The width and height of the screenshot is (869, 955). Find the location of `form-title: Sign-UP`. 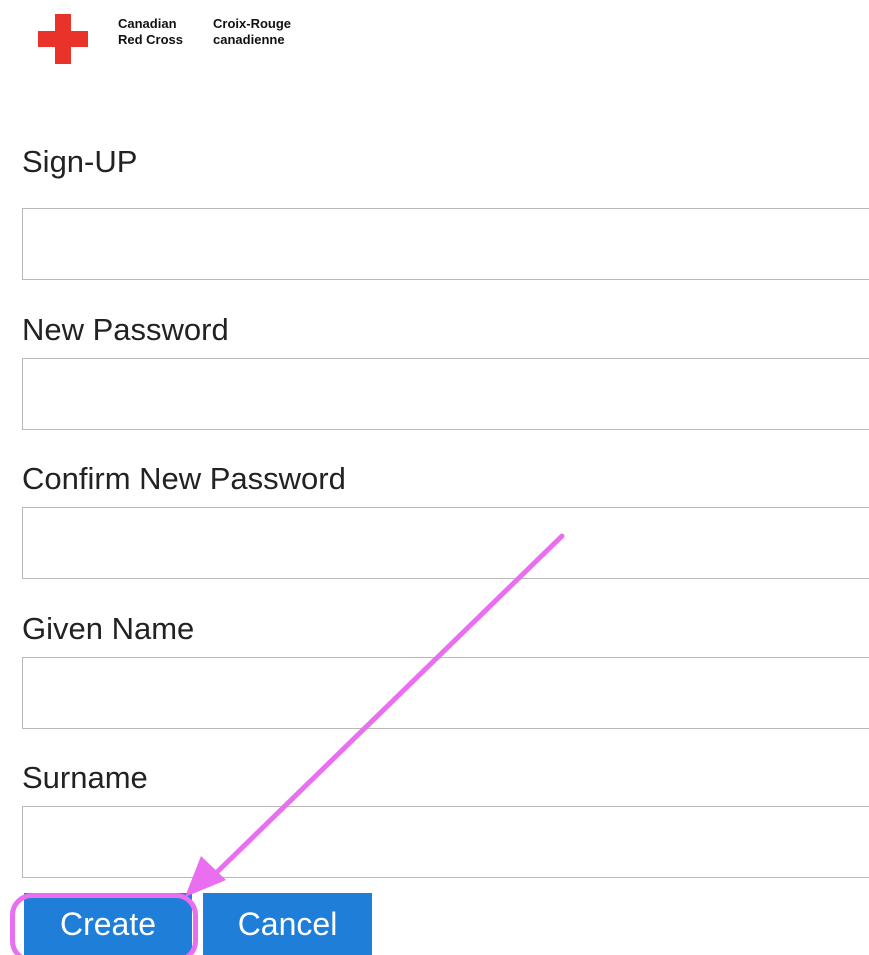

form-title: Sign-UP is located at coordinates (80, 161).